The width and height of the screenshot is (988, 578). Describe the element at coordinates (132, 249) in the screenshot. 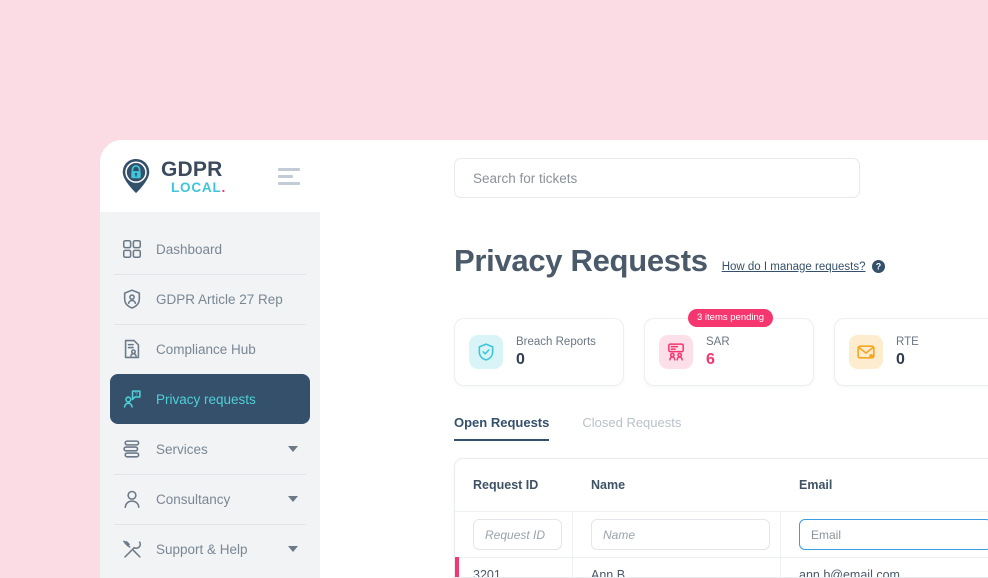

I see `grid-squares-icon` at that location.